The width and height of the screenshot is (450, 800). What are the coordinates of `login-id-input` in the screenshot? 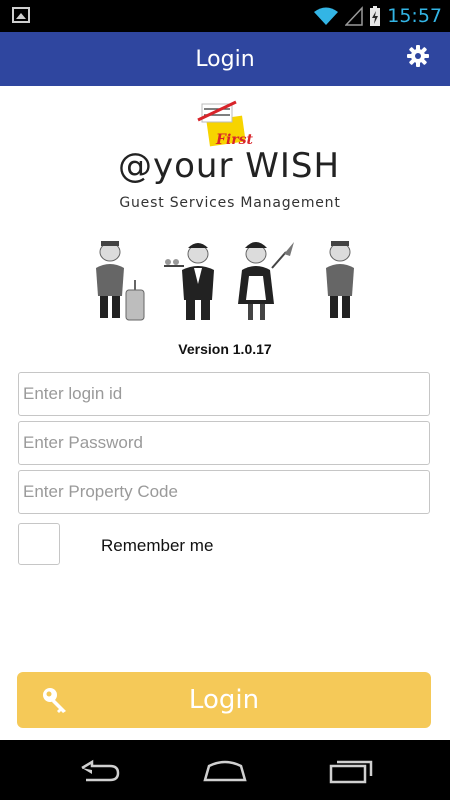 It's located at (224, 394).